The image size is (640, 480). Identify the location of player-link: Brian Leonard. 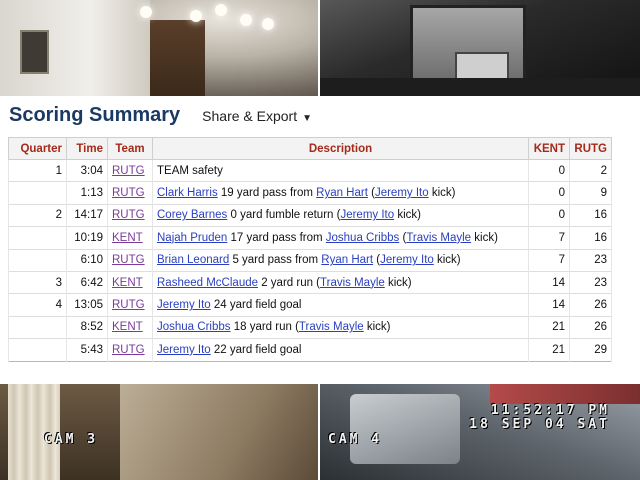
(193, 260).